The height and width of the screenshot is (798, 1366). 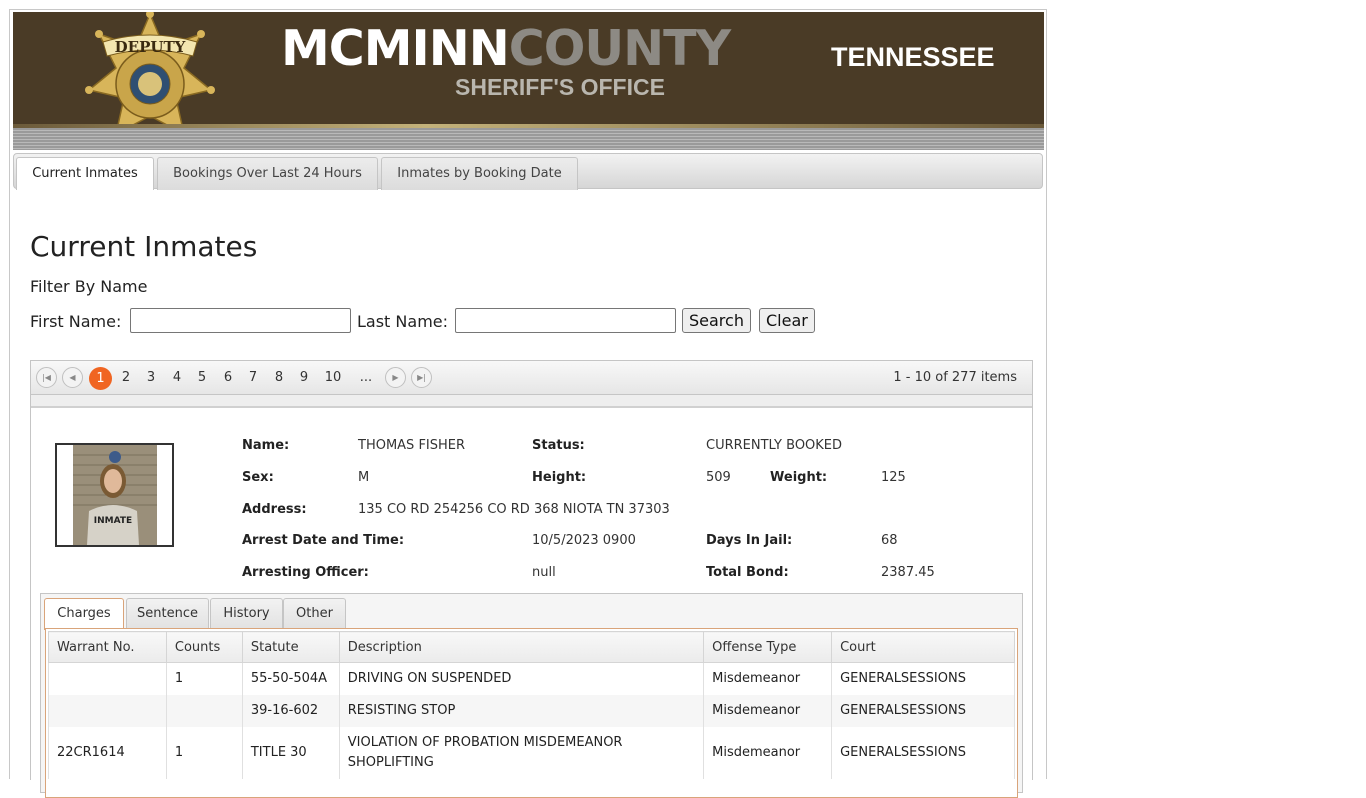 I want to click on cell-statute: 39-16-602, so click(x=290, y=710).